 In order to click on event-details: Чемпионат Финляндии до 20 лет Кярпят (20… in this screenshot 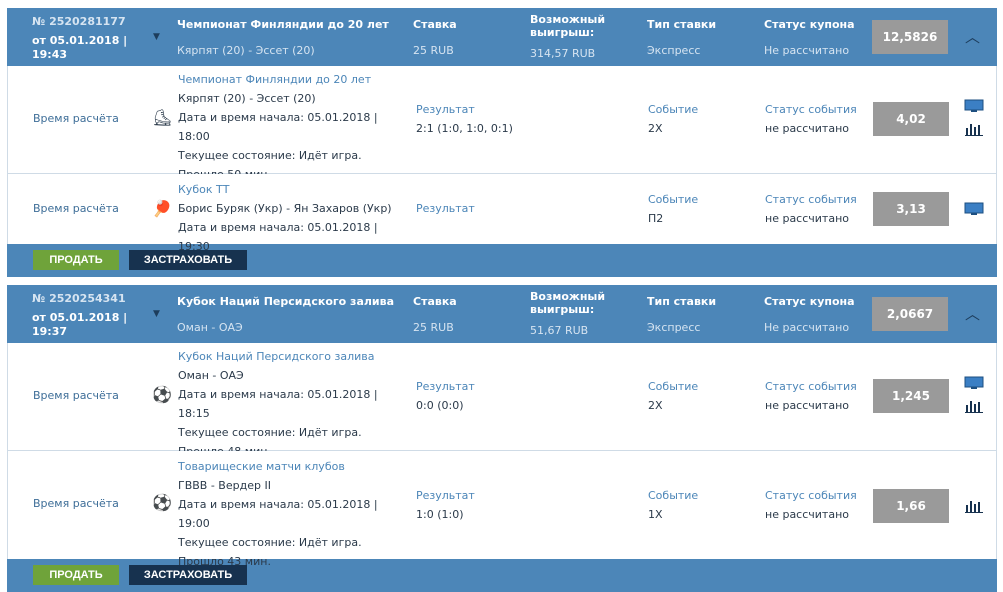, I will do `click(288, 127)`.